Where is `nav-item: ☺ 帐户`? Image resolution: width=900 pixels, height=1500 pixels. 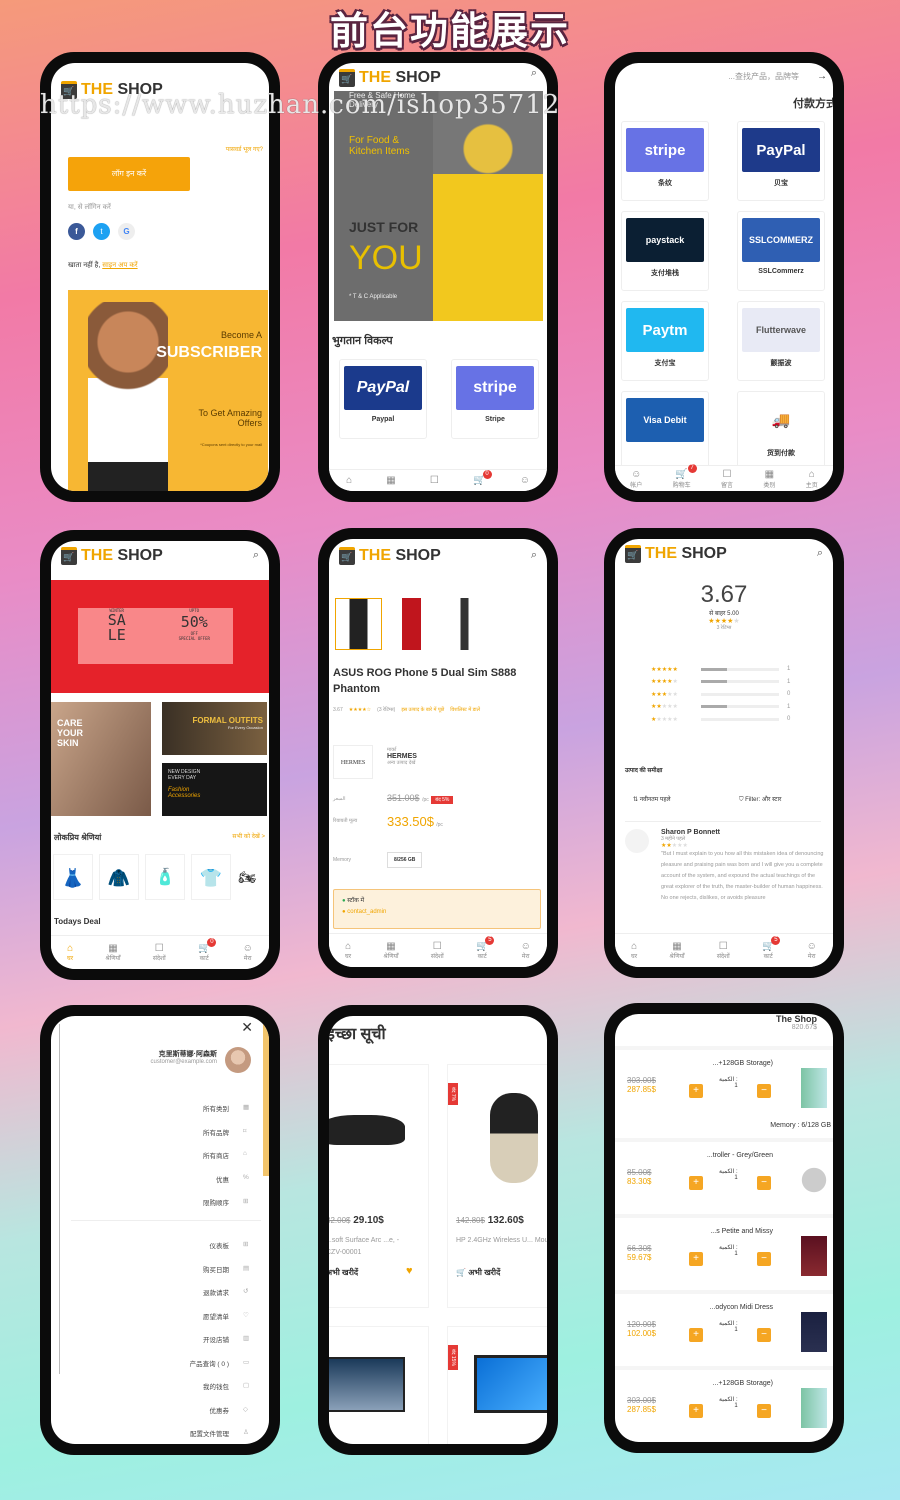
nav-item: ☺ 帐户 is located at coordinates (636, 479).